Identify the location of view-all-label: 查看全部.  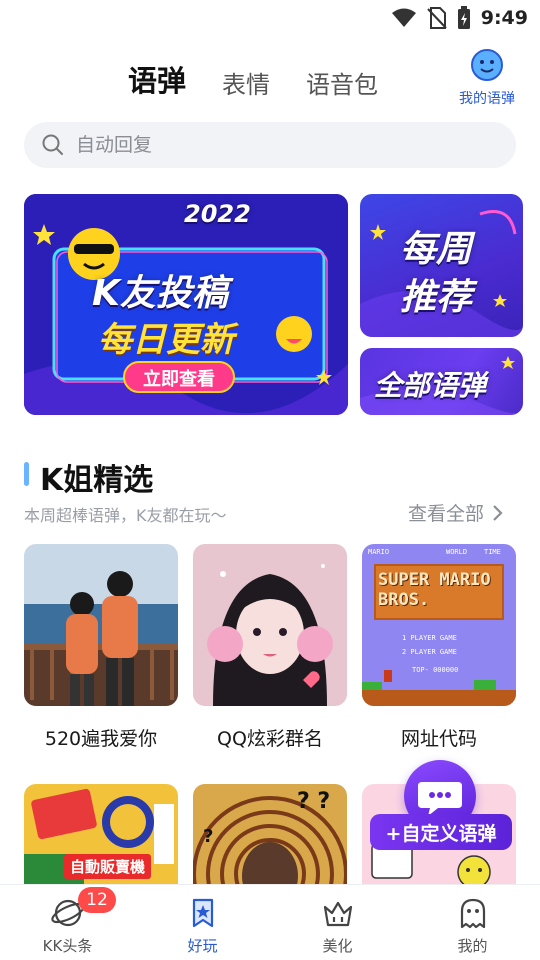
(446, 514).